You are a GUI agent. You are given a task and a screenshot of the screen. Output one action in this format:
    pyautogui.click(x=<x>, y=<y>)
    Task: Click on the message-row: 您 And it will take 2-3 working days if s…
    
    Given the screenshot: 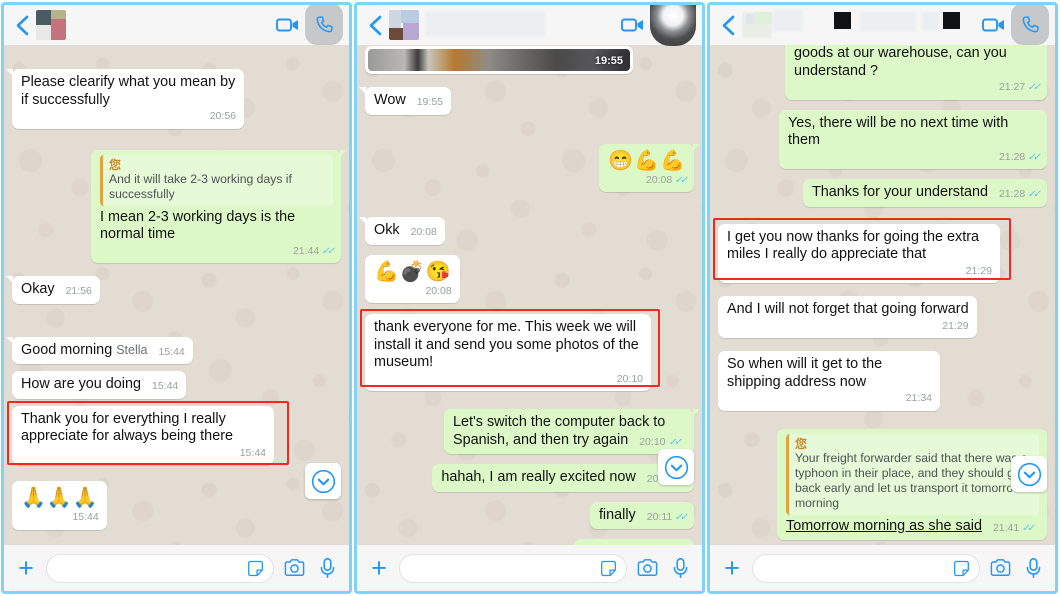 What is the action you would take?
    pyautogui.click(x=179, y=206)
    